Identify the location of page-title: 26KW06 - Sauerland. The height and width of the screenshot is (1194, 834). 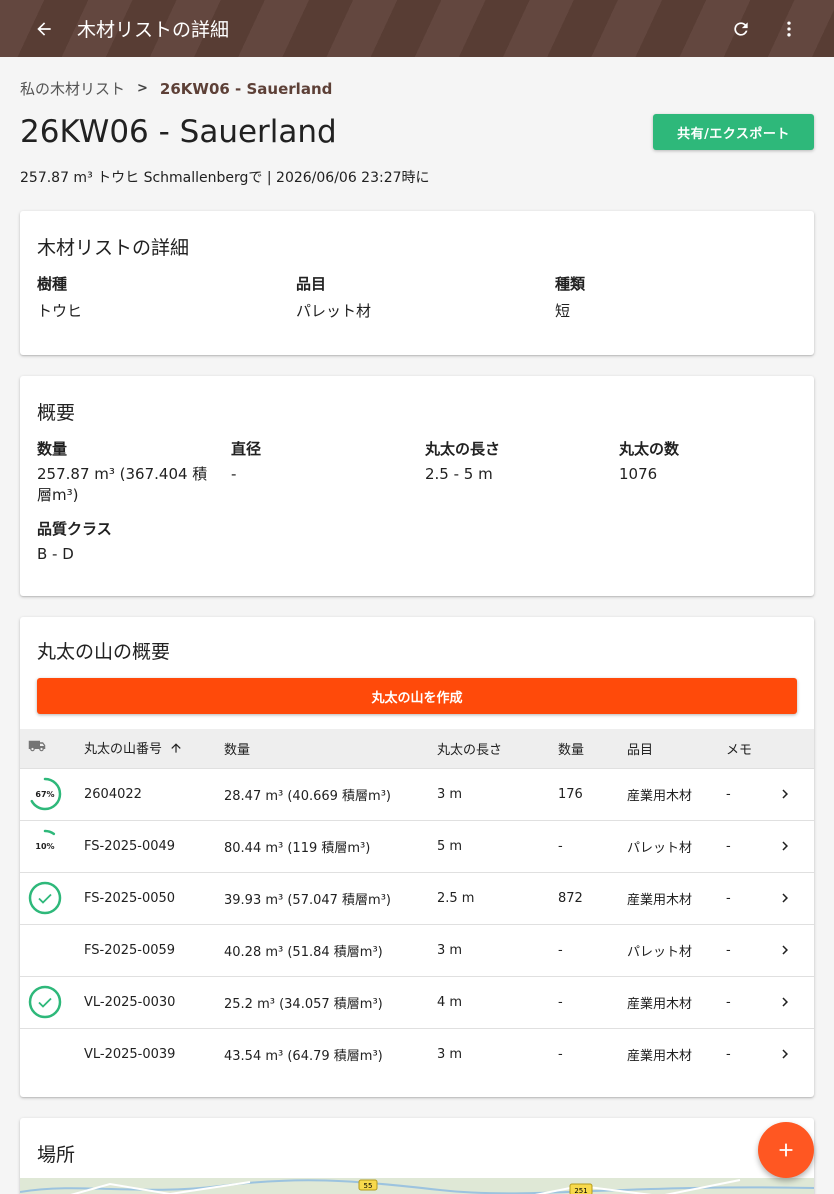
(178, 132).